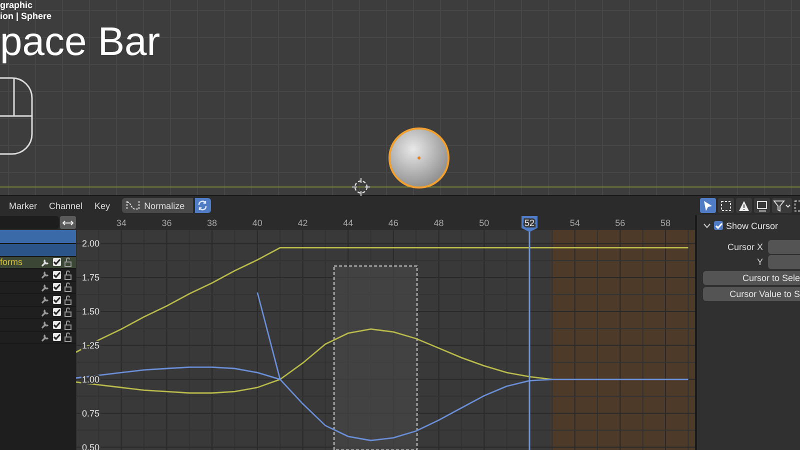  What do you see at coordinates (91, 277) in the screenshot?
I see `y-tick-label: 1.75` at bounding box center [91, 277].